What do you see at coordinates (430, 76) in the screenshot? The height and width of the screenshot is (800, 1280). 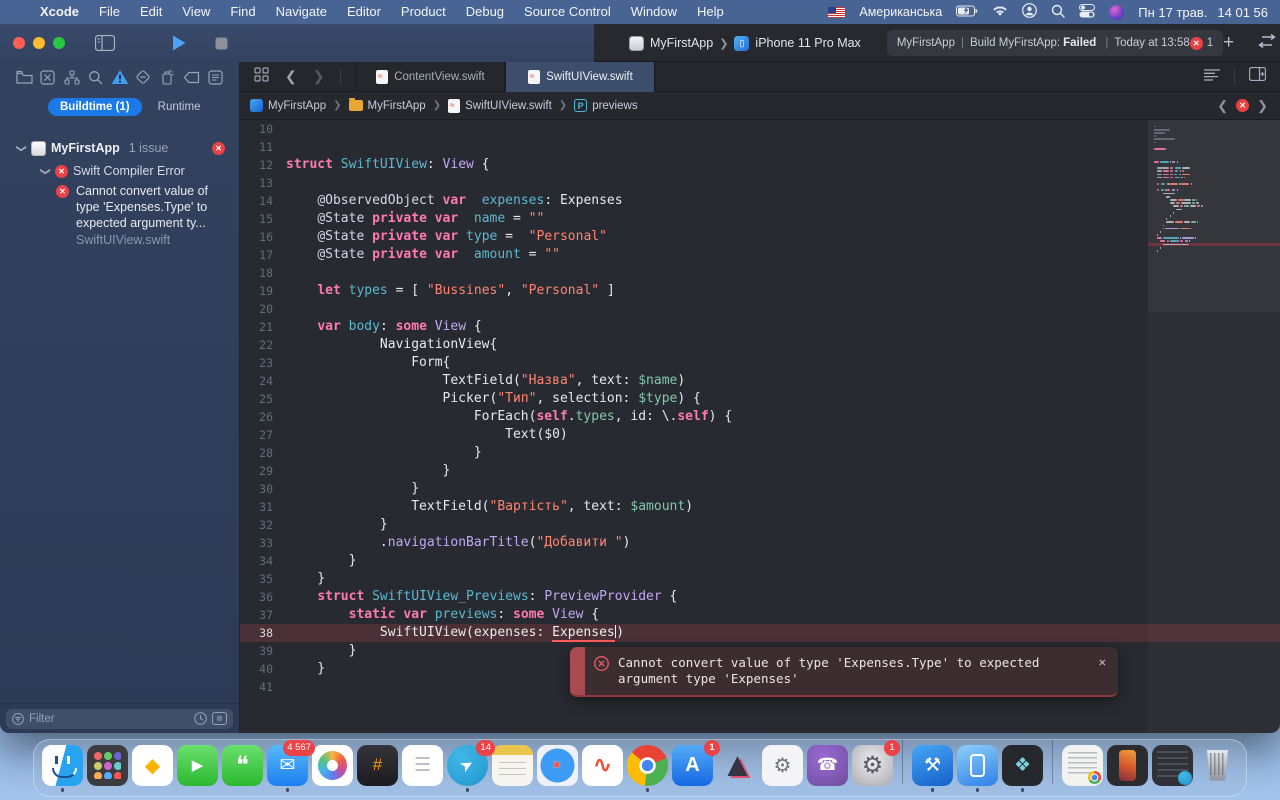 I see `tab-contentview.swift: ContentView.swift` at bounding box center [430, 76].